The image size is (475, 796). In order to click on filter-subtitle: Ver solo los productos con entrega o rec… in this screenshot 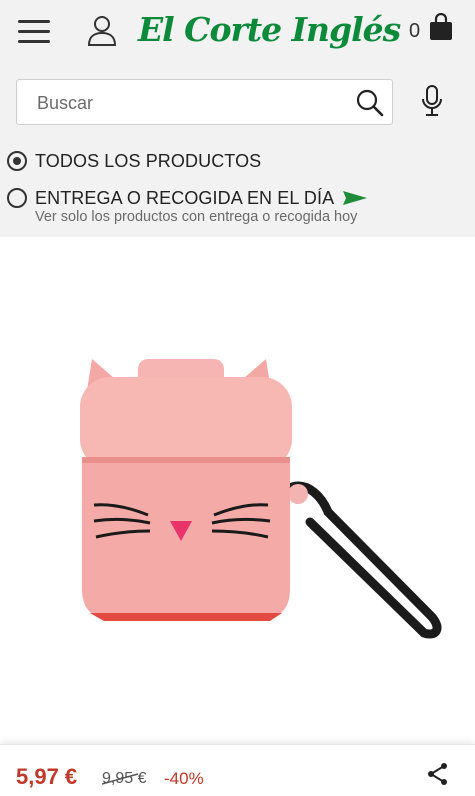, I will do `click(196, 217)`.